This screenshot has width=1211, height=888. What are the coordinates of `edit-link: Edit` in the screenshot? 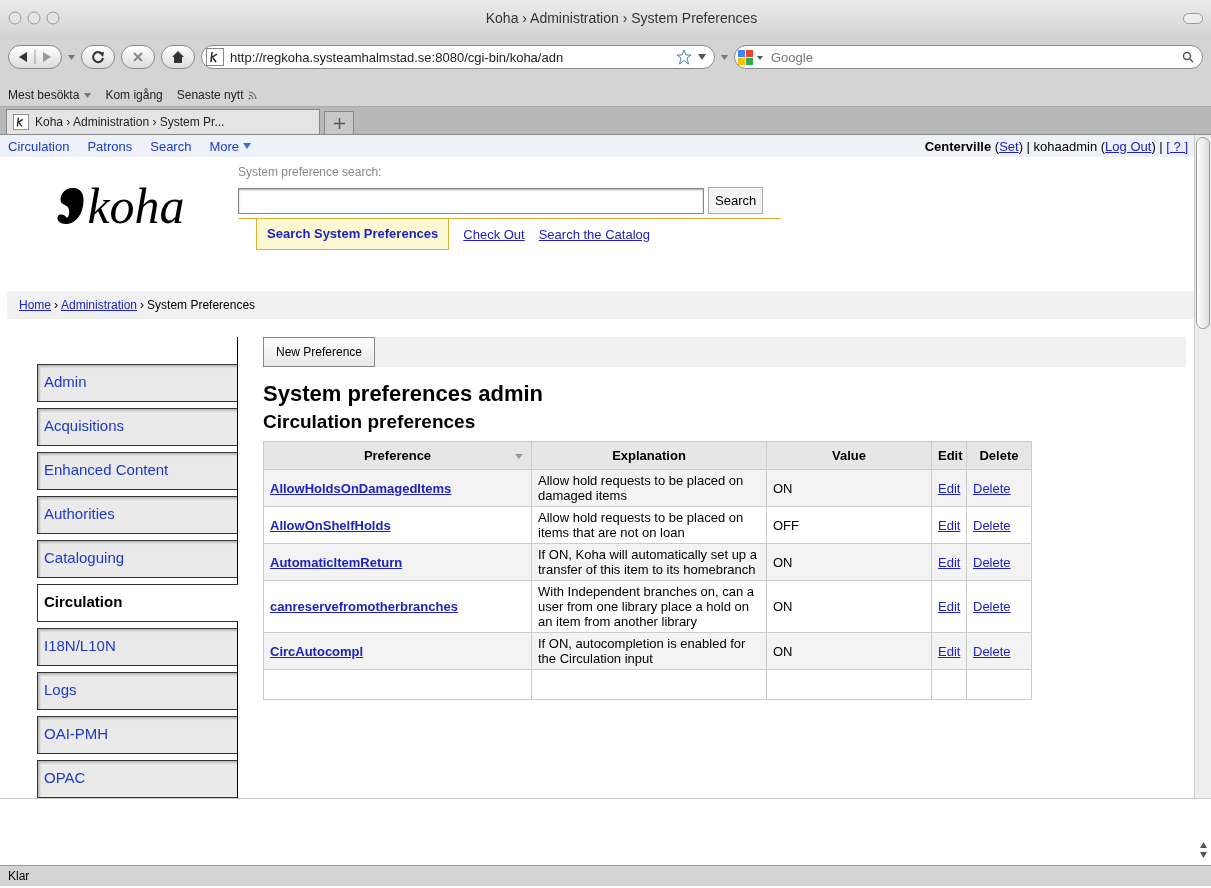 It's located at (949, 606).